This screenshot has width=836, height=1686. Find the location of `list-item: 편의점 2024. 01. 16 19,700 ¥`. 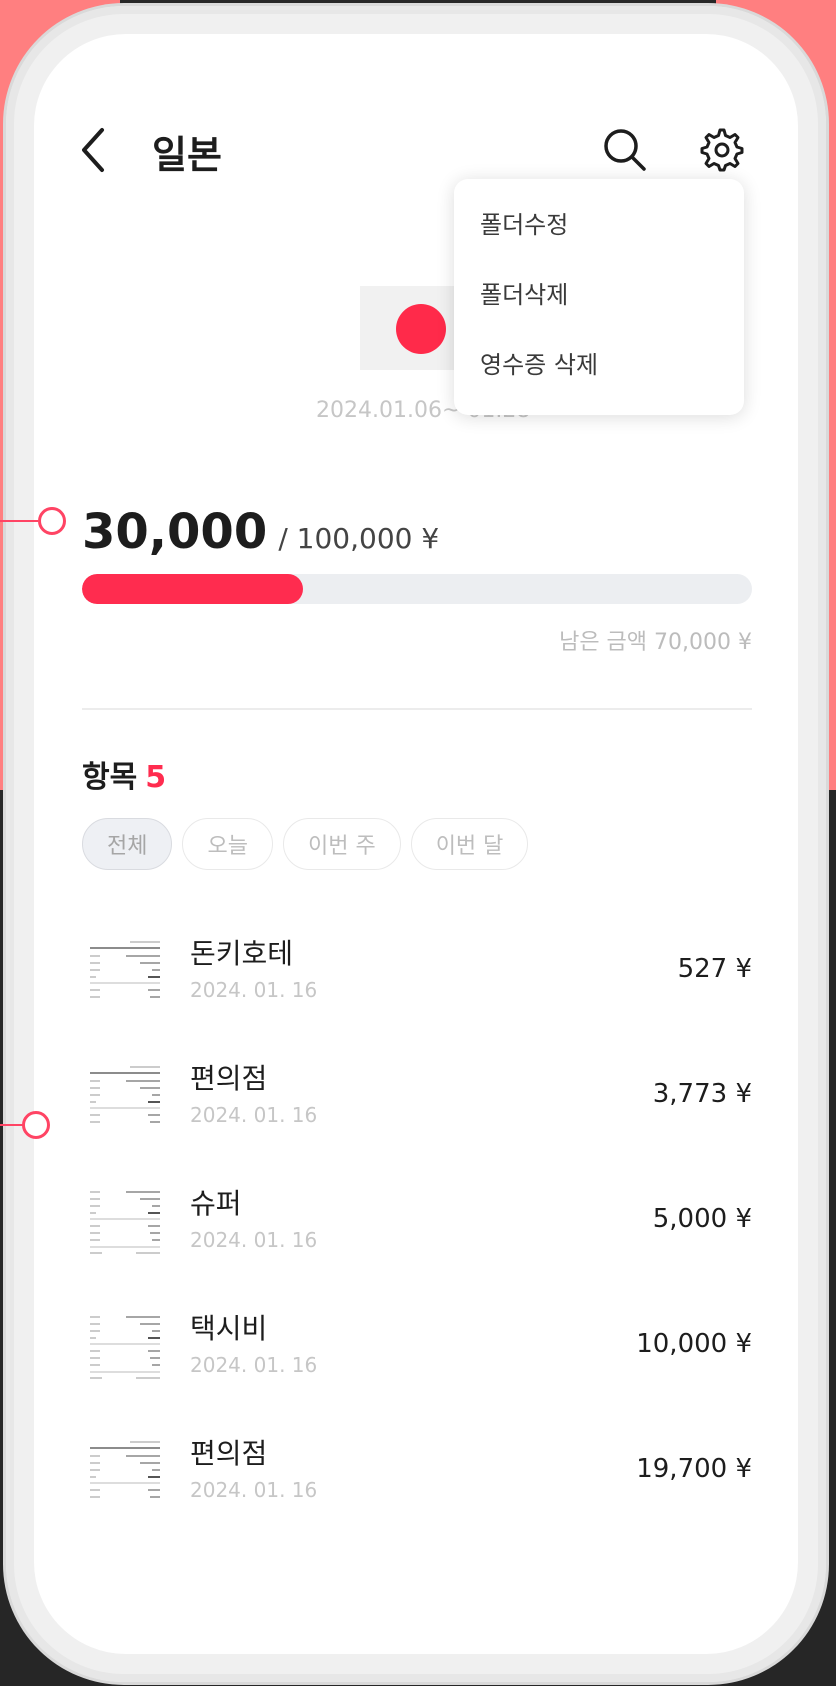

list-item: 편의점 2024. 01. 16 19,700 ¥ is located at coordinates (416, 1474).